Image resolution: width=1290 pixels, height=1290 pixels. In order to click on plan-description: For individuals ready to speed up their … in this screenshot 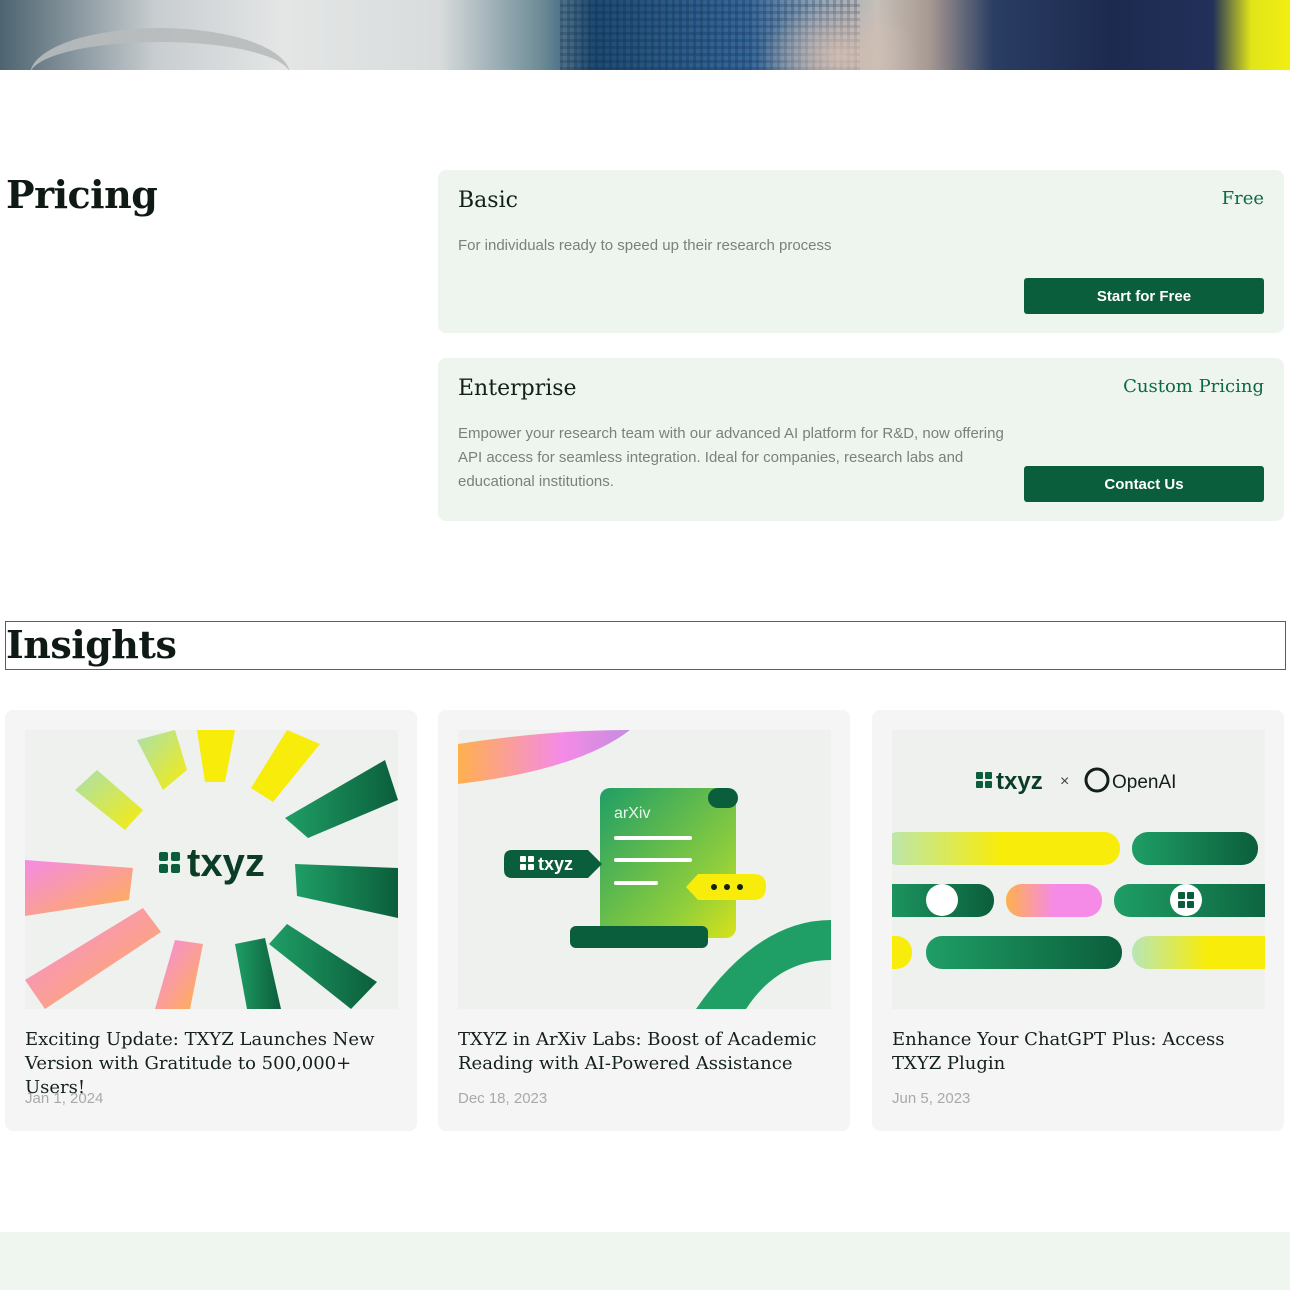, I will do `click(645, 245)`.